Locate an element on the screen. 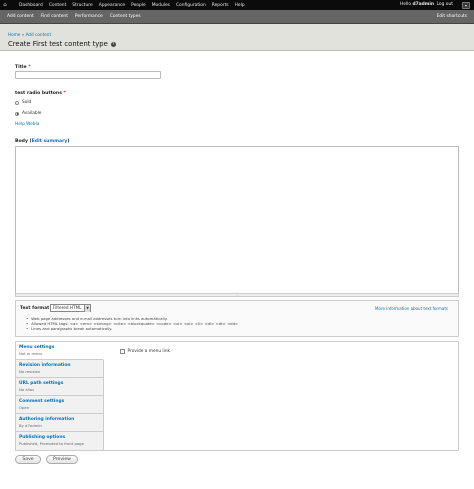 The image size is (474, 489). radios-label-text: test radio buttons is located at coordinates (38, 93).